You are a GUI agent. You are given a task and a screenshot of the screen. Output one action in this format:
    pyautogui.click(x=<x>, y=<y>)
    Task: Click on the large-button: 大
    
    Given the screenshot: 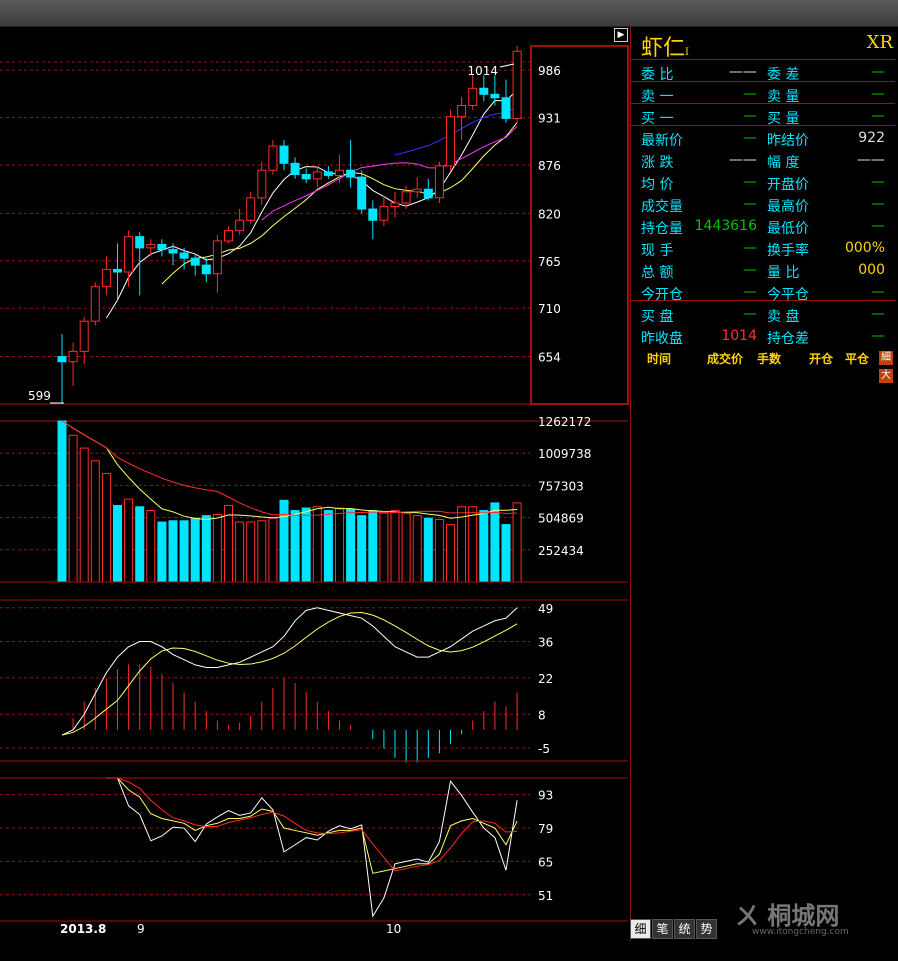 What is the action you would take?
    pyautogui.click(x=886, y=376)
    